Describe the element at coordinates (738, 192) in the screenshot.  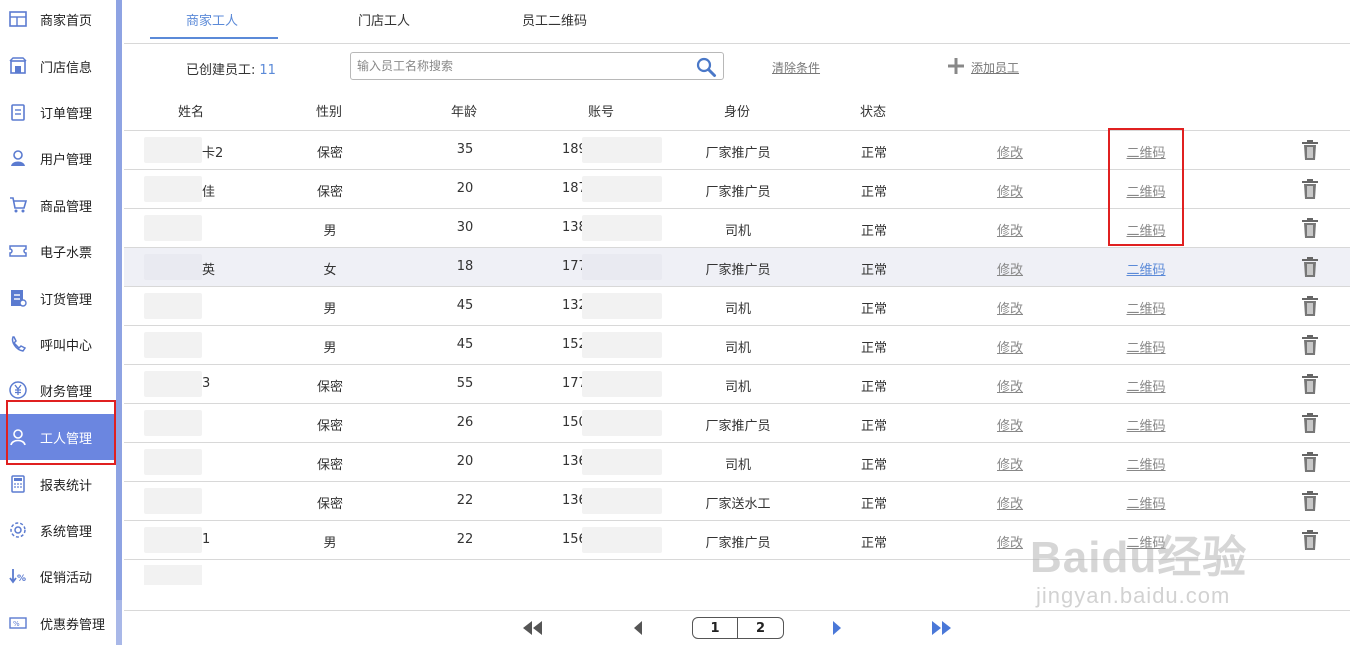
I see `cell-role: 厂家推广员` at that location.